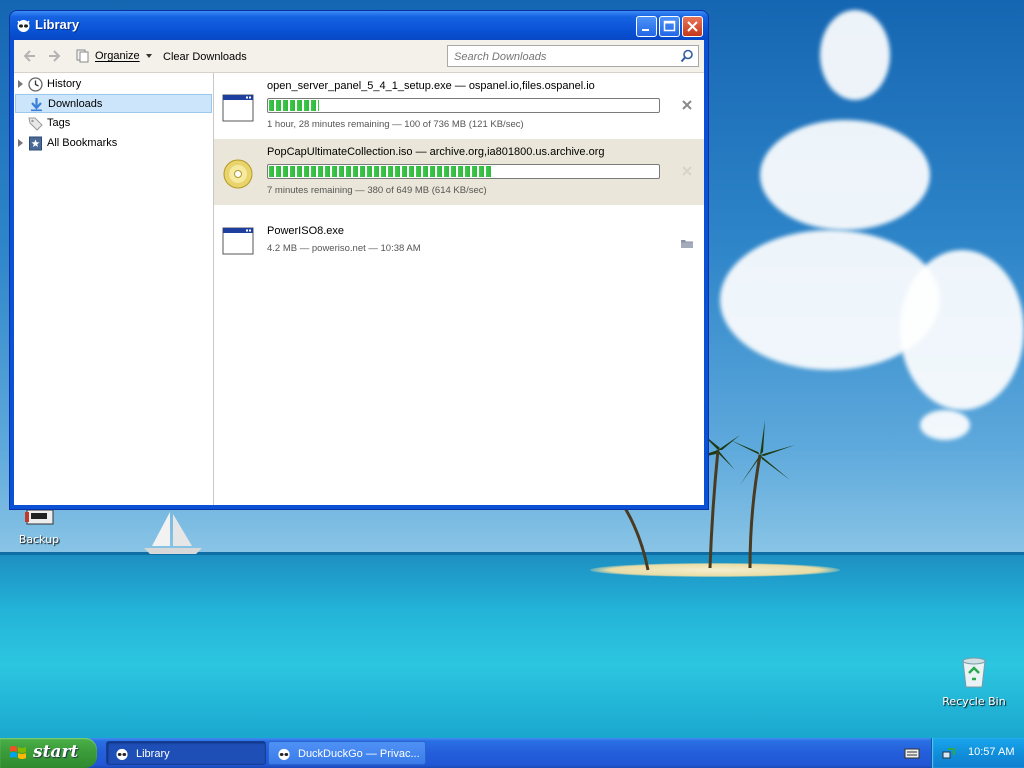 The image size is (1024, 768). I want to click on search-input, so click(564, 57).